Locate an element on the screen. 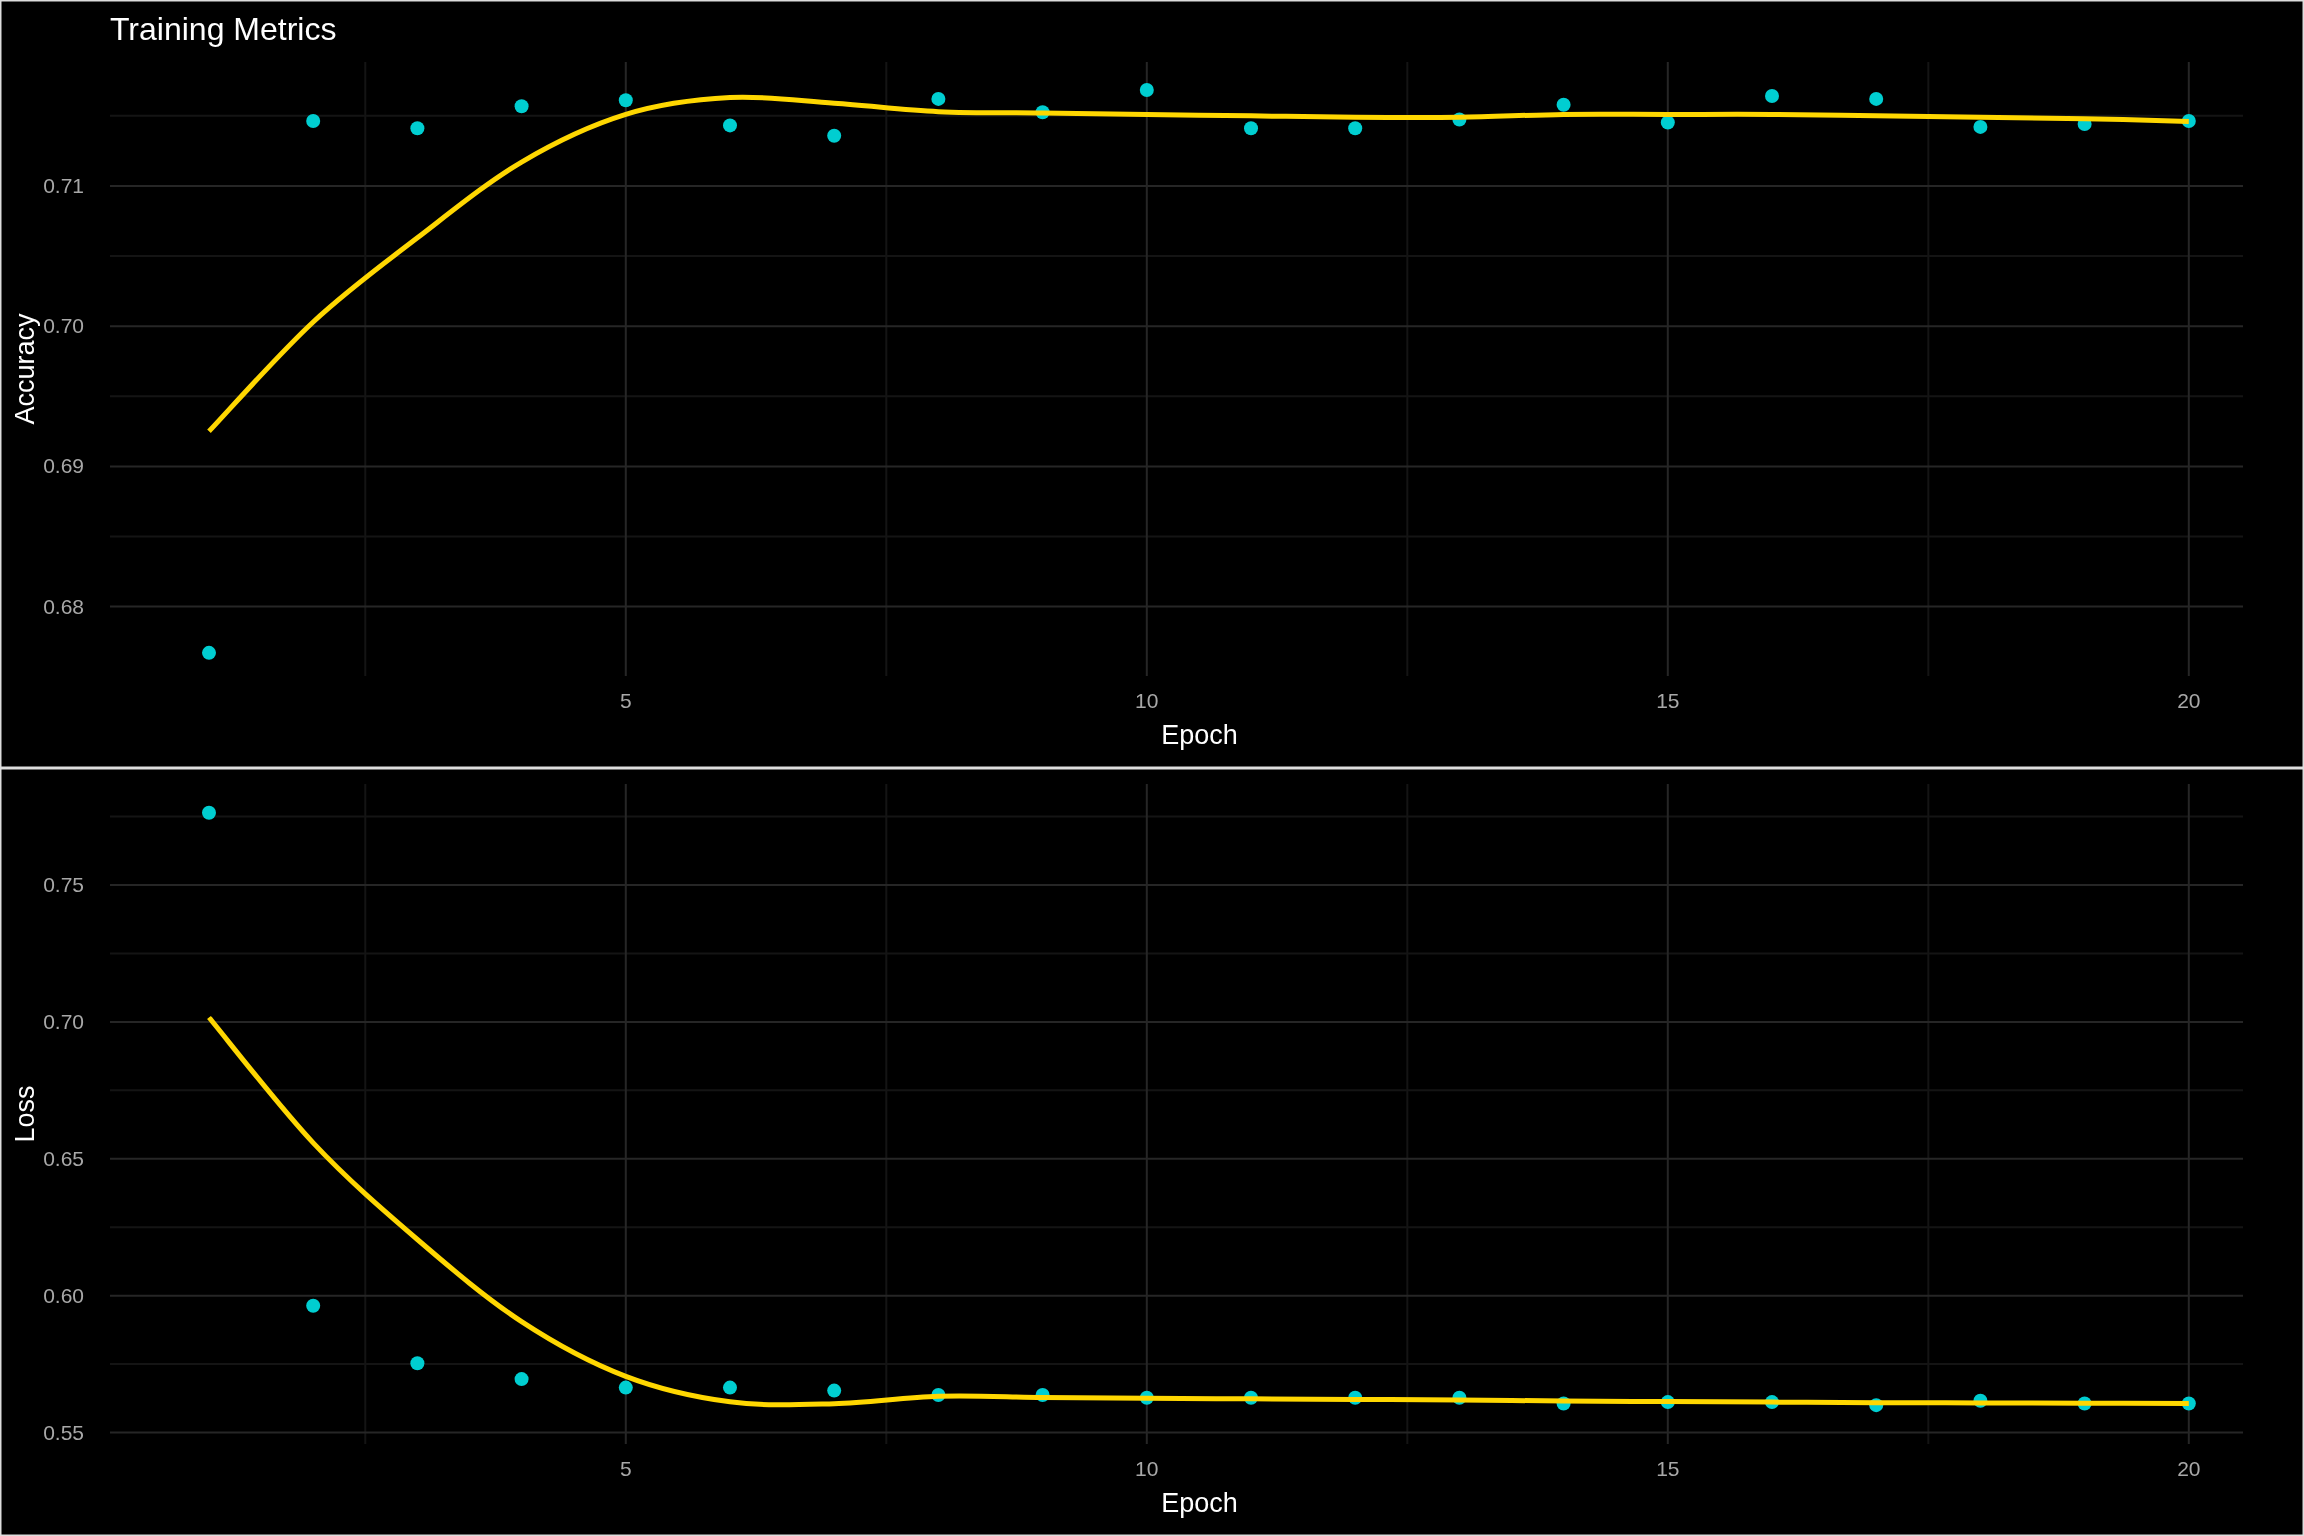 The width and height of the screenshot is (2304, 1536). y-tick-label: 0.69 is located at coordinates (63, 466).